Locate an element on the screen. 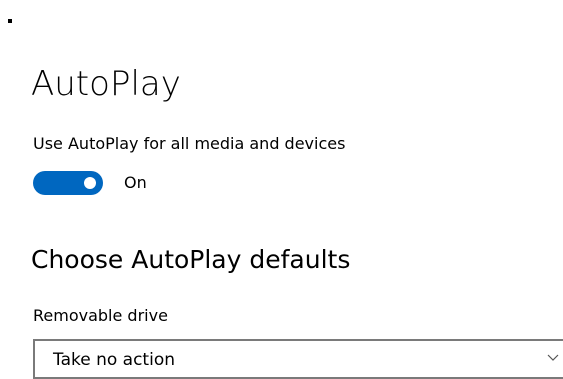 The width and height of the screenshot is (563, 379). toggle-knob is located at coordinates (90, 183).